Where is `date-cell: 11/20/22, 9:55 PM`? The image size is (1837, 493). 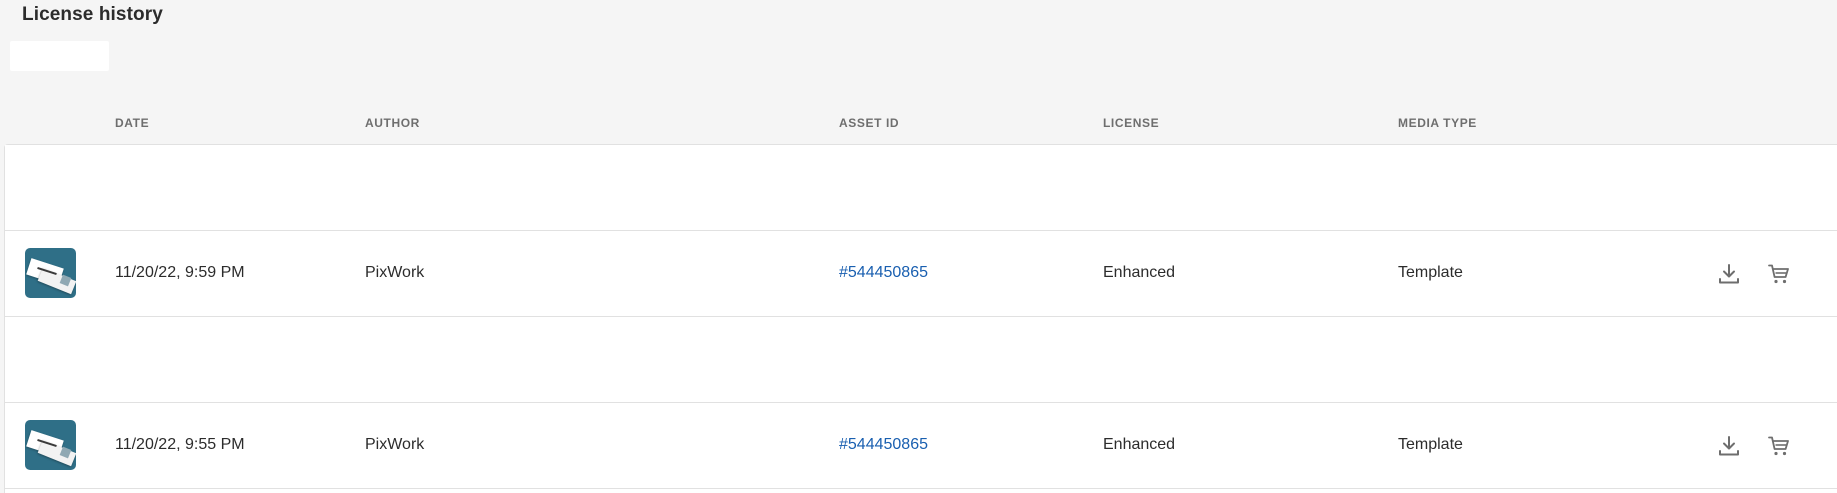
date-cell: 11/20/22, 9:55 PM is located at coordinates (180, 444).